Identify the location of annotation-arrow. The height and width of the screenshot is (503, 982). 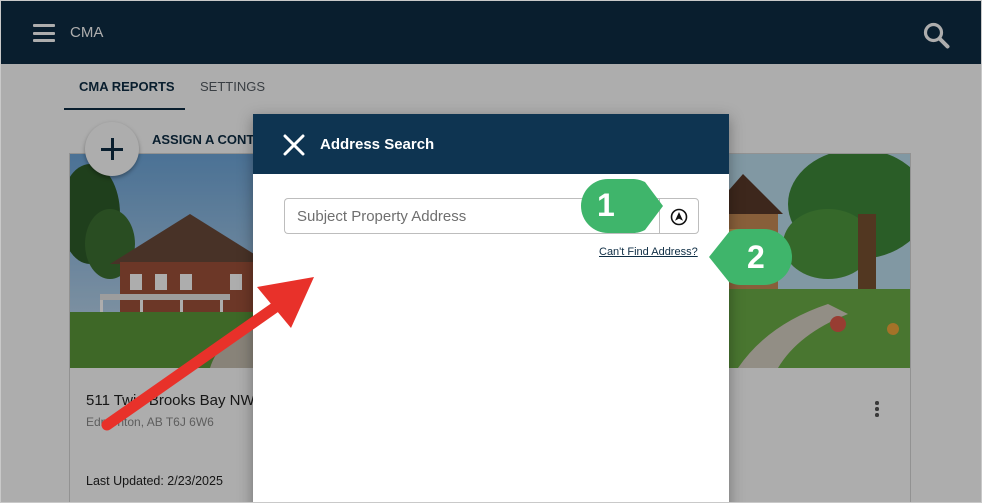
(207, 354).